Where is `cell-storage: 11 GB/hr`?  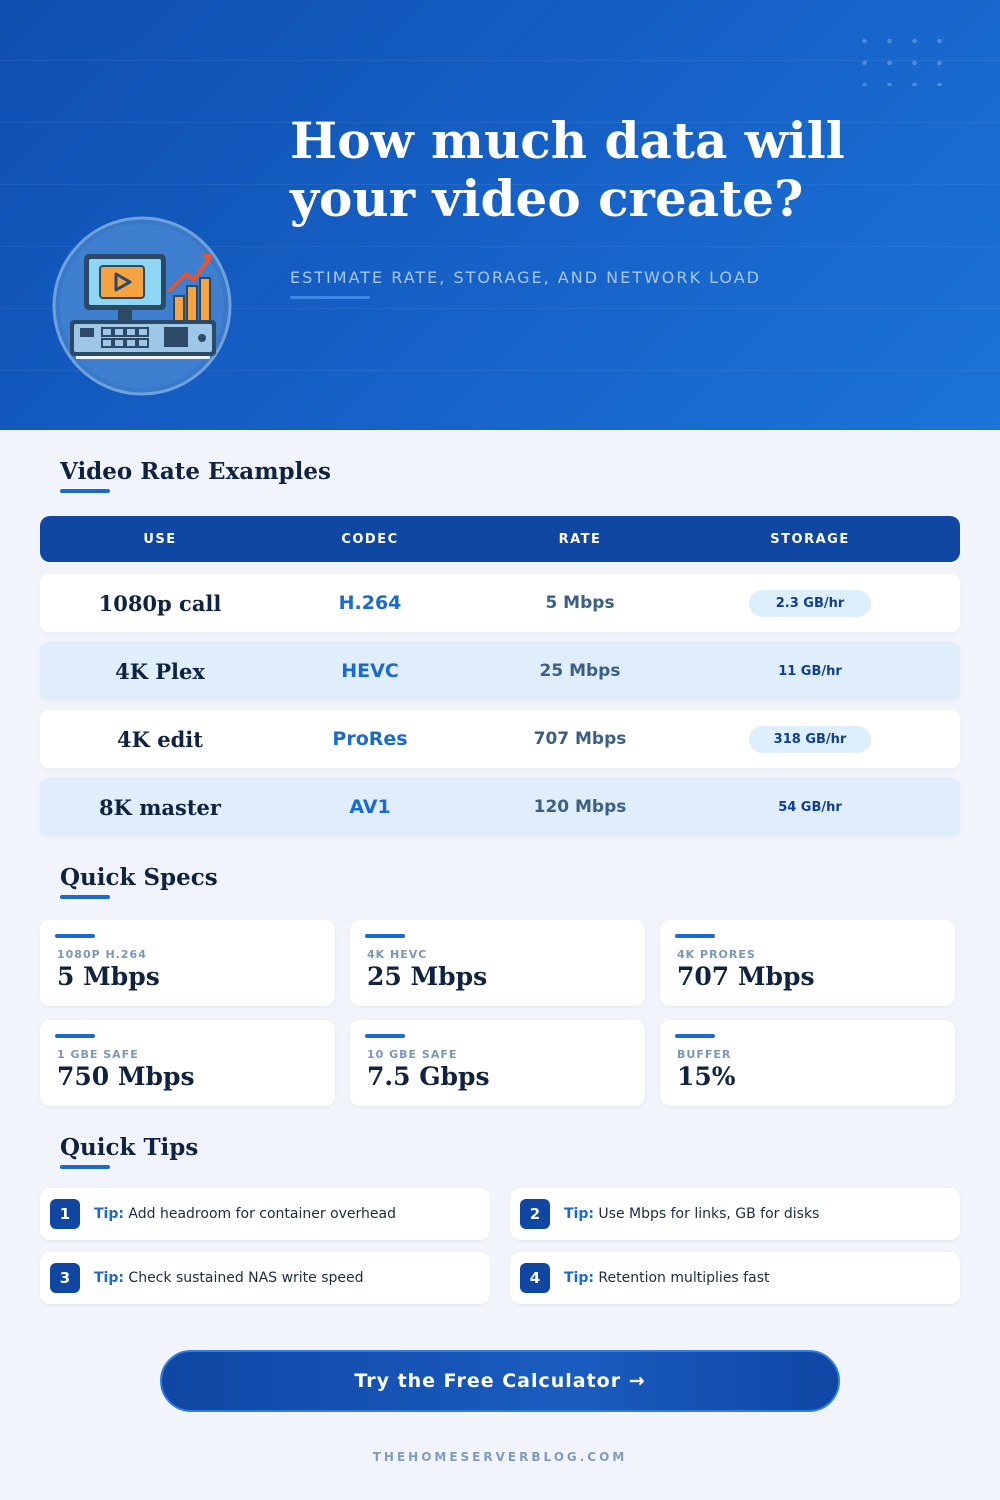 cell-storage: 11 GB/hr is located at coordinates (810, 671).